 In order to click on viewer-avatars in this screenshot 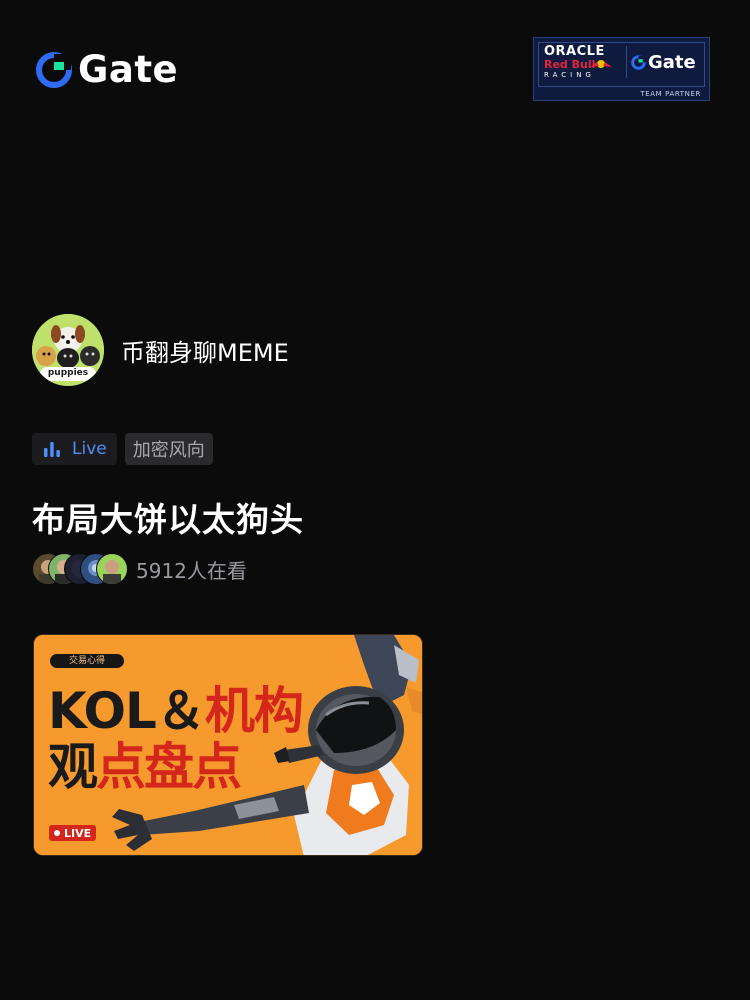, I will do `click(80, 569)`.